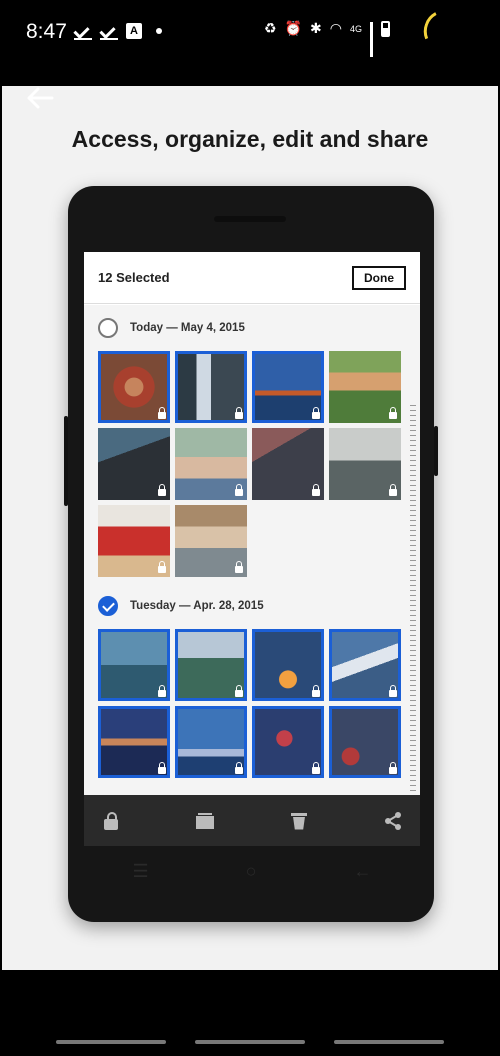  Describe the element at coordinates (413, 600) in the screenshot. I see `fast-scroll-rail` at that location.